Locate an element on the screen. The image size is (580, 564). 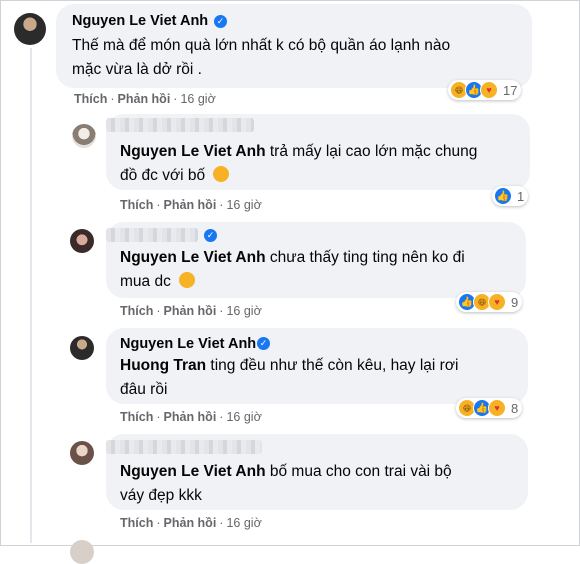
like-reaction-icon: 👍 is located at coordinates (503, 196).